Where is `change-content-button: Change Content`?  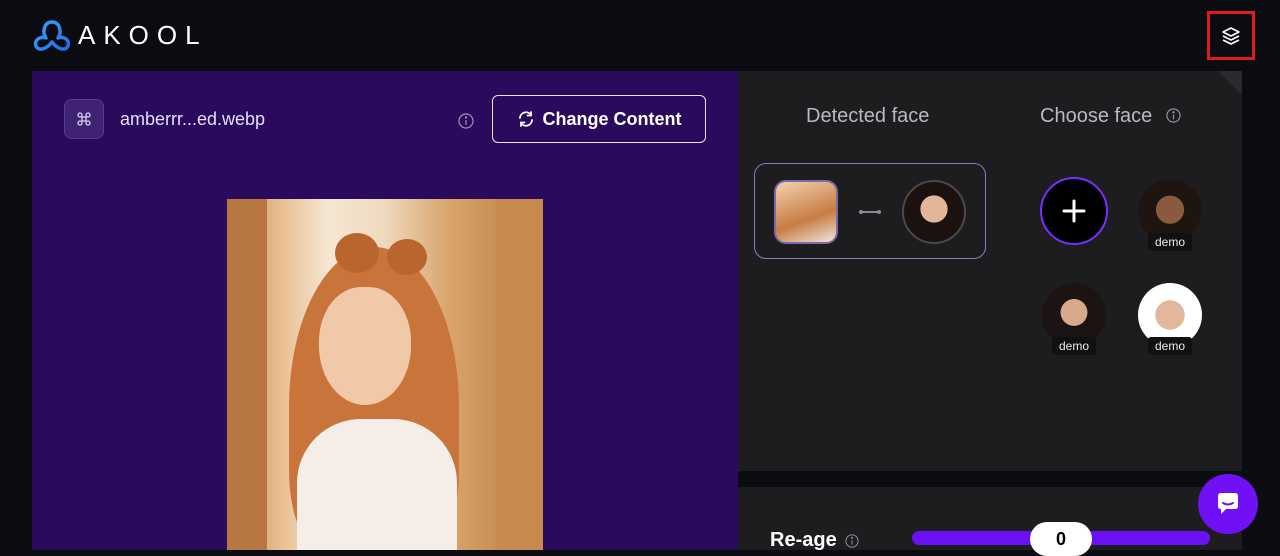 change-content-button: Change Content is located at coordinates (599, 119).